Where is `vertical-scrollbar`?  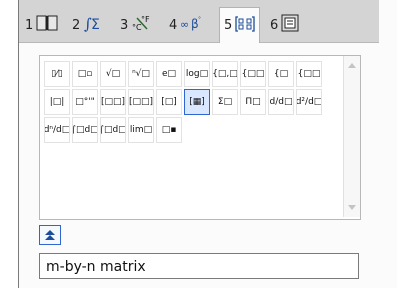 vertical-scrollbar is located at coordinates (351, 136).